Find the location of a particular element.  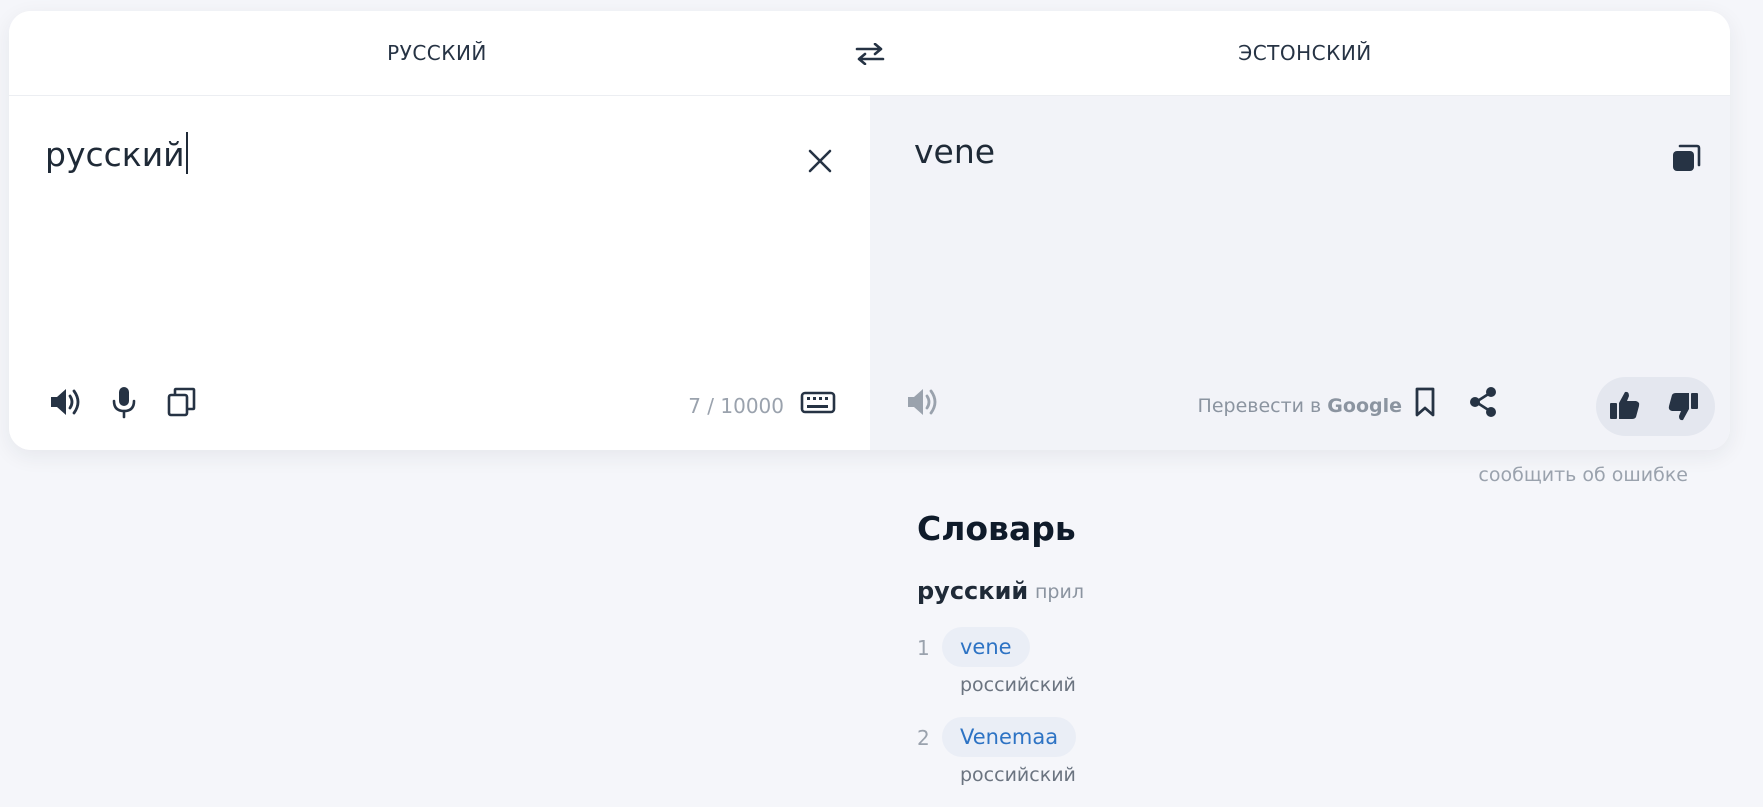

like-button is located at coordinates (1625, 406).